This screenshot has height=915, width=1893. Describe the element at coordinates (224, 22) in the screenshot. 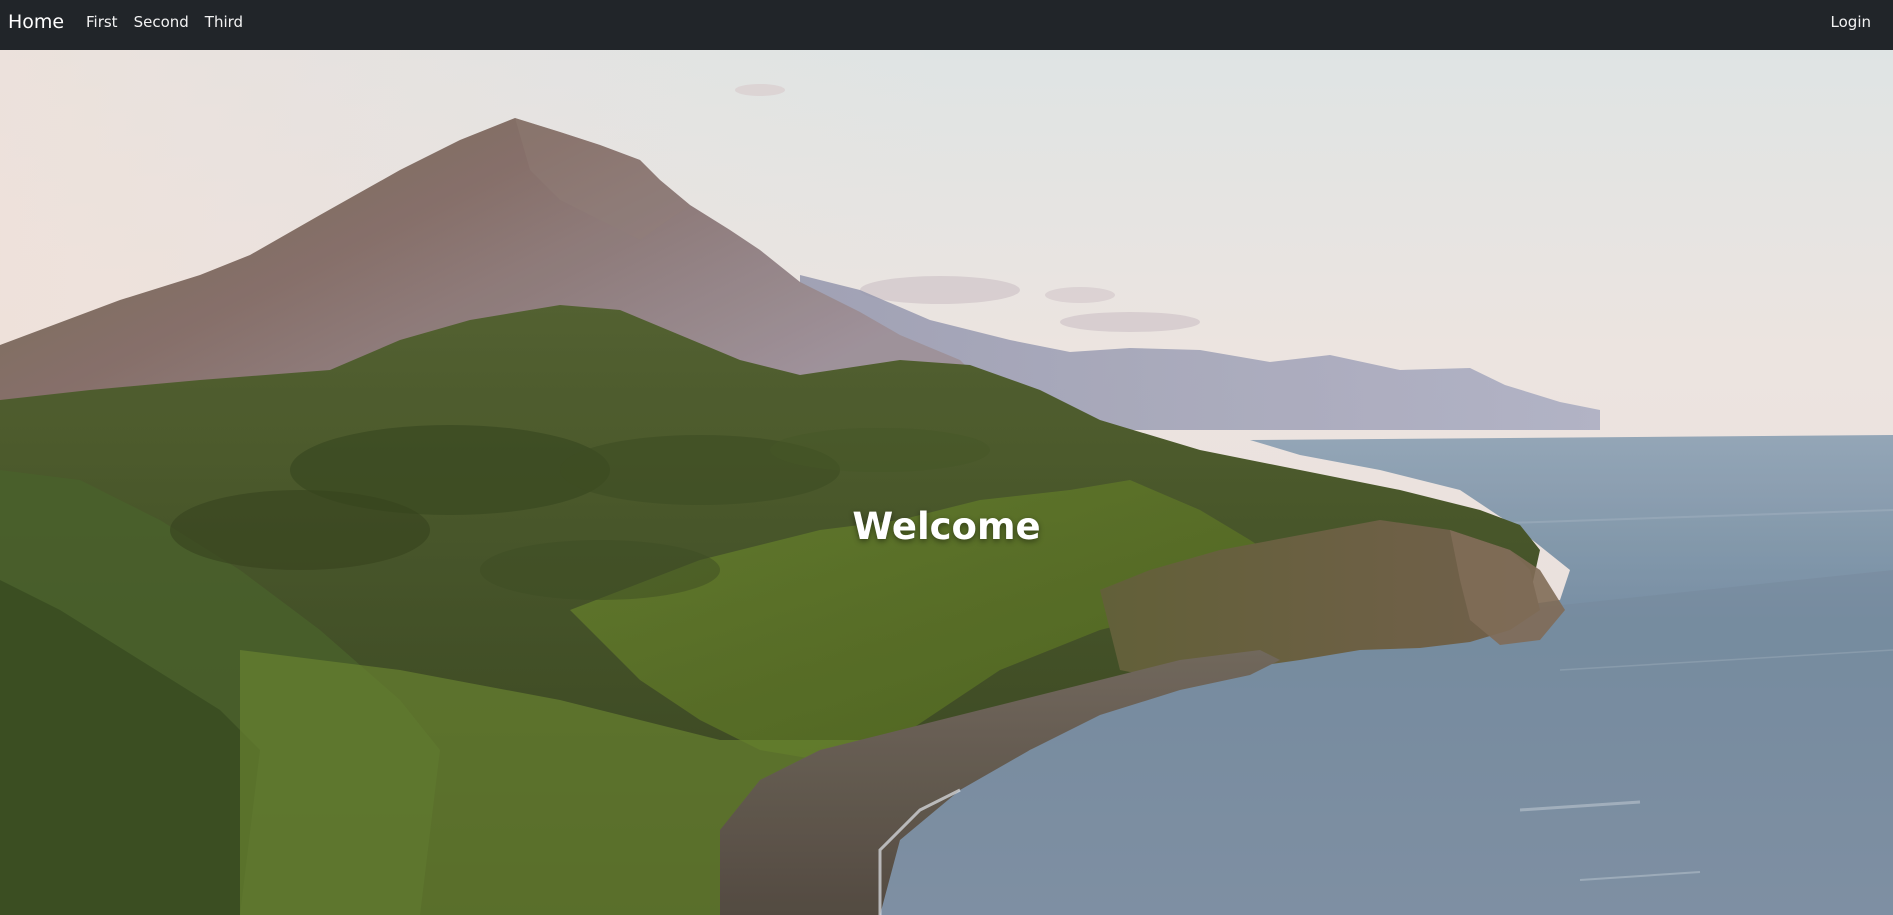

I see `nav-link-third: Third` at that location.